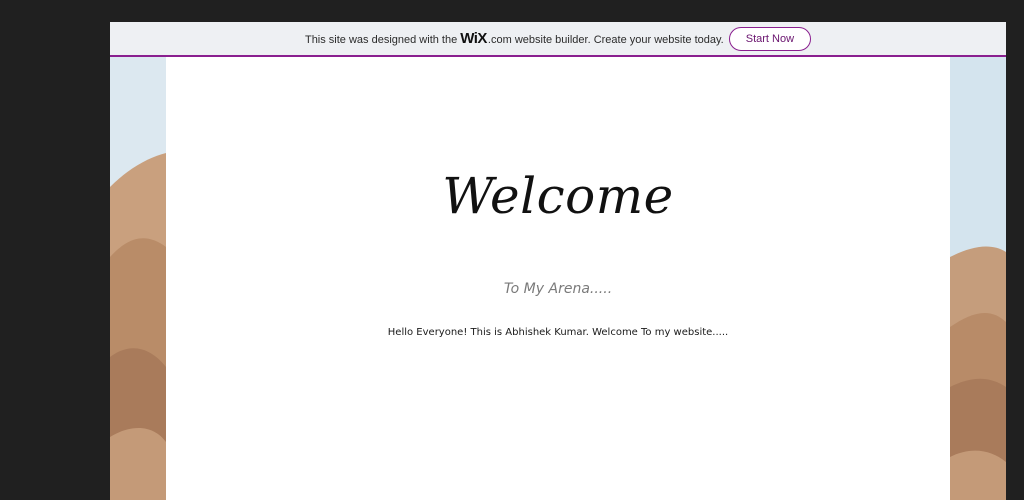 This screenshot has height=500, width=1024. What do you see at coordinates (473, 38) in the screenshot?
I see `wix-logo: WiX` at bounding box center [473, 38].